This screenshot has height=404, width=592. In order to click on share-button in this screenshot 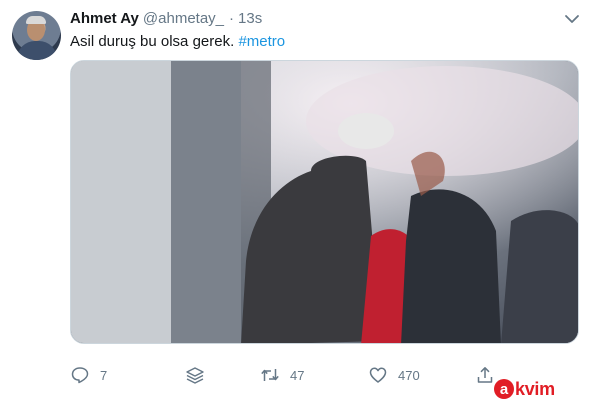, I will do `click(485, 375)`.